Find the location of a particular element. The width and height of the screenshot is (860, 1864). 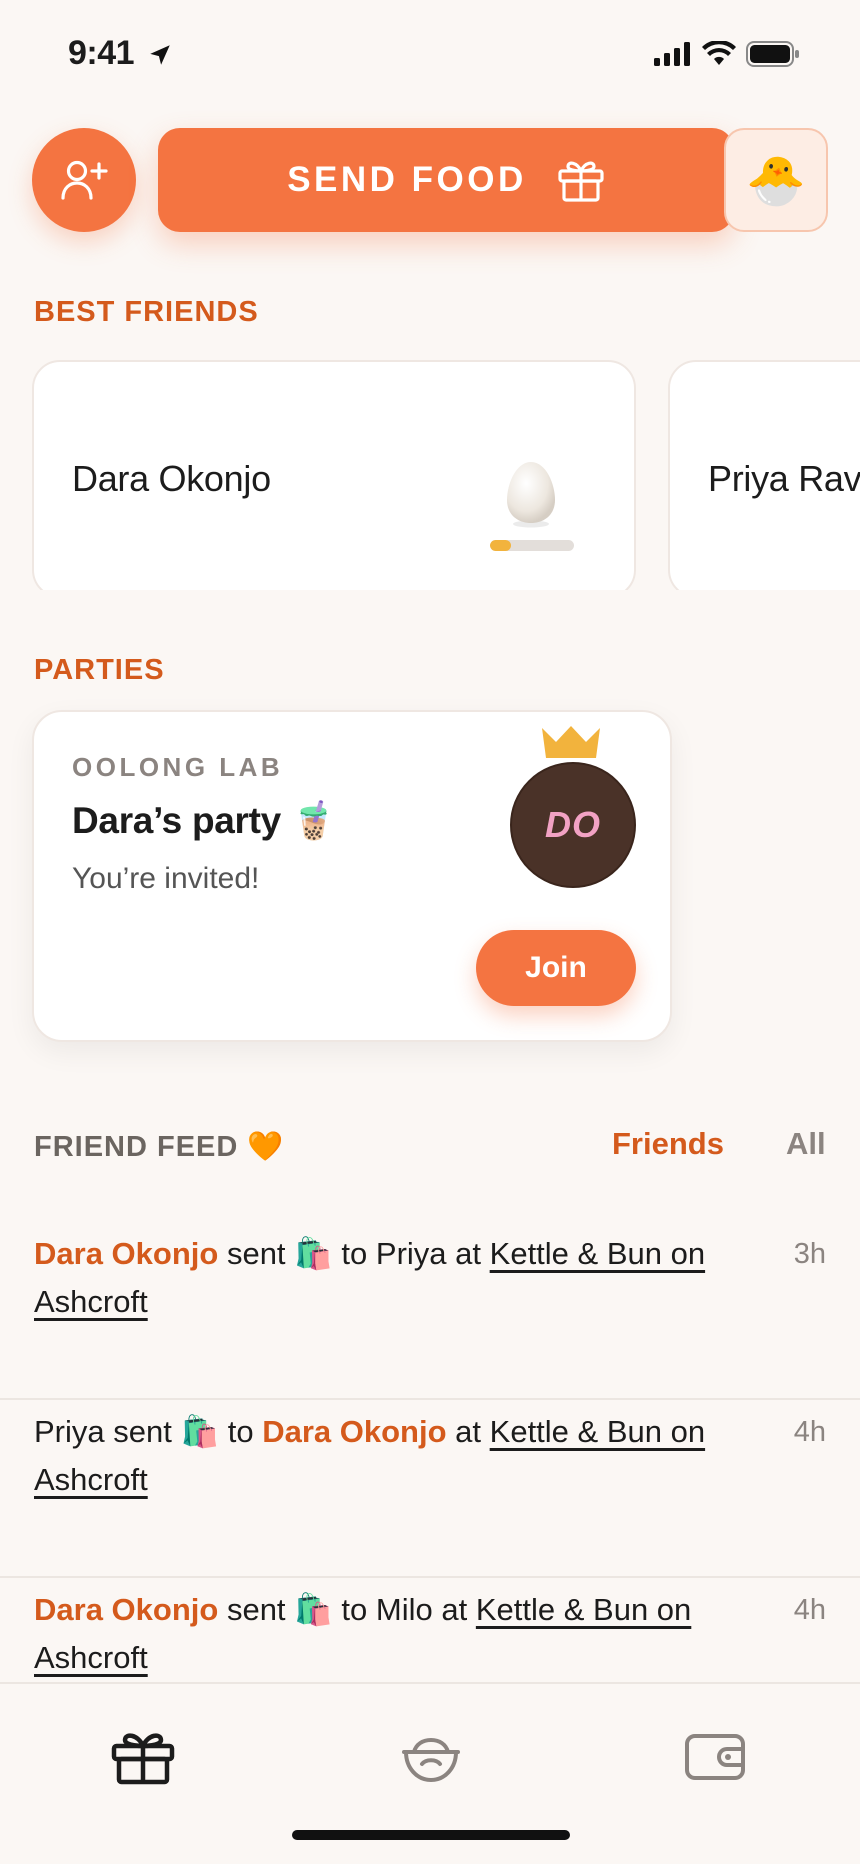

feed-time: 3h is located at coordinates (809, 1254).